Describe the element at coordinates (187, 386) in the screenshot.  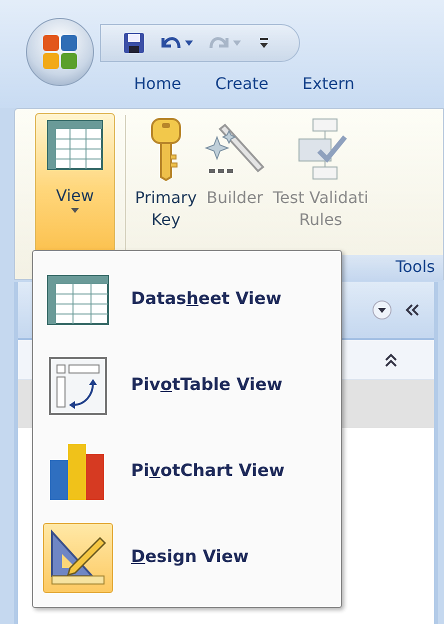
I see `menu-item: PivotTable View` at that location.